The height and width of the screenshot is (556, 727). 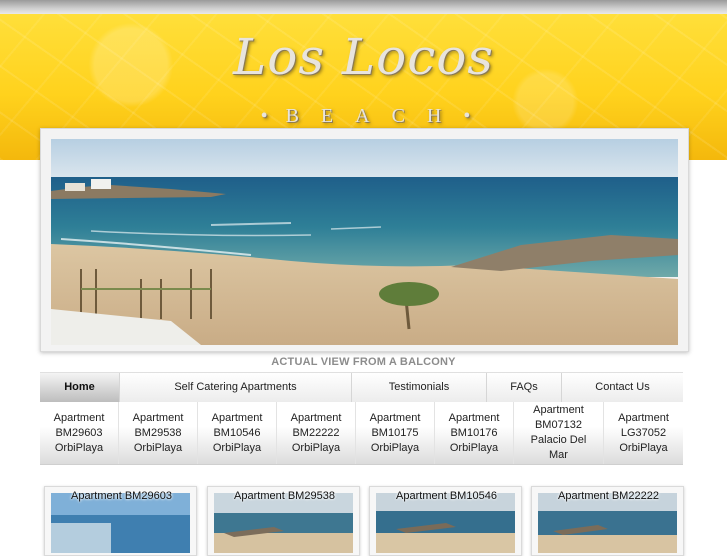 What do you see at coordinates (363, 57) in the screenshot?
I see `logo-title: Los Locos` at bounding box center [363, 57].